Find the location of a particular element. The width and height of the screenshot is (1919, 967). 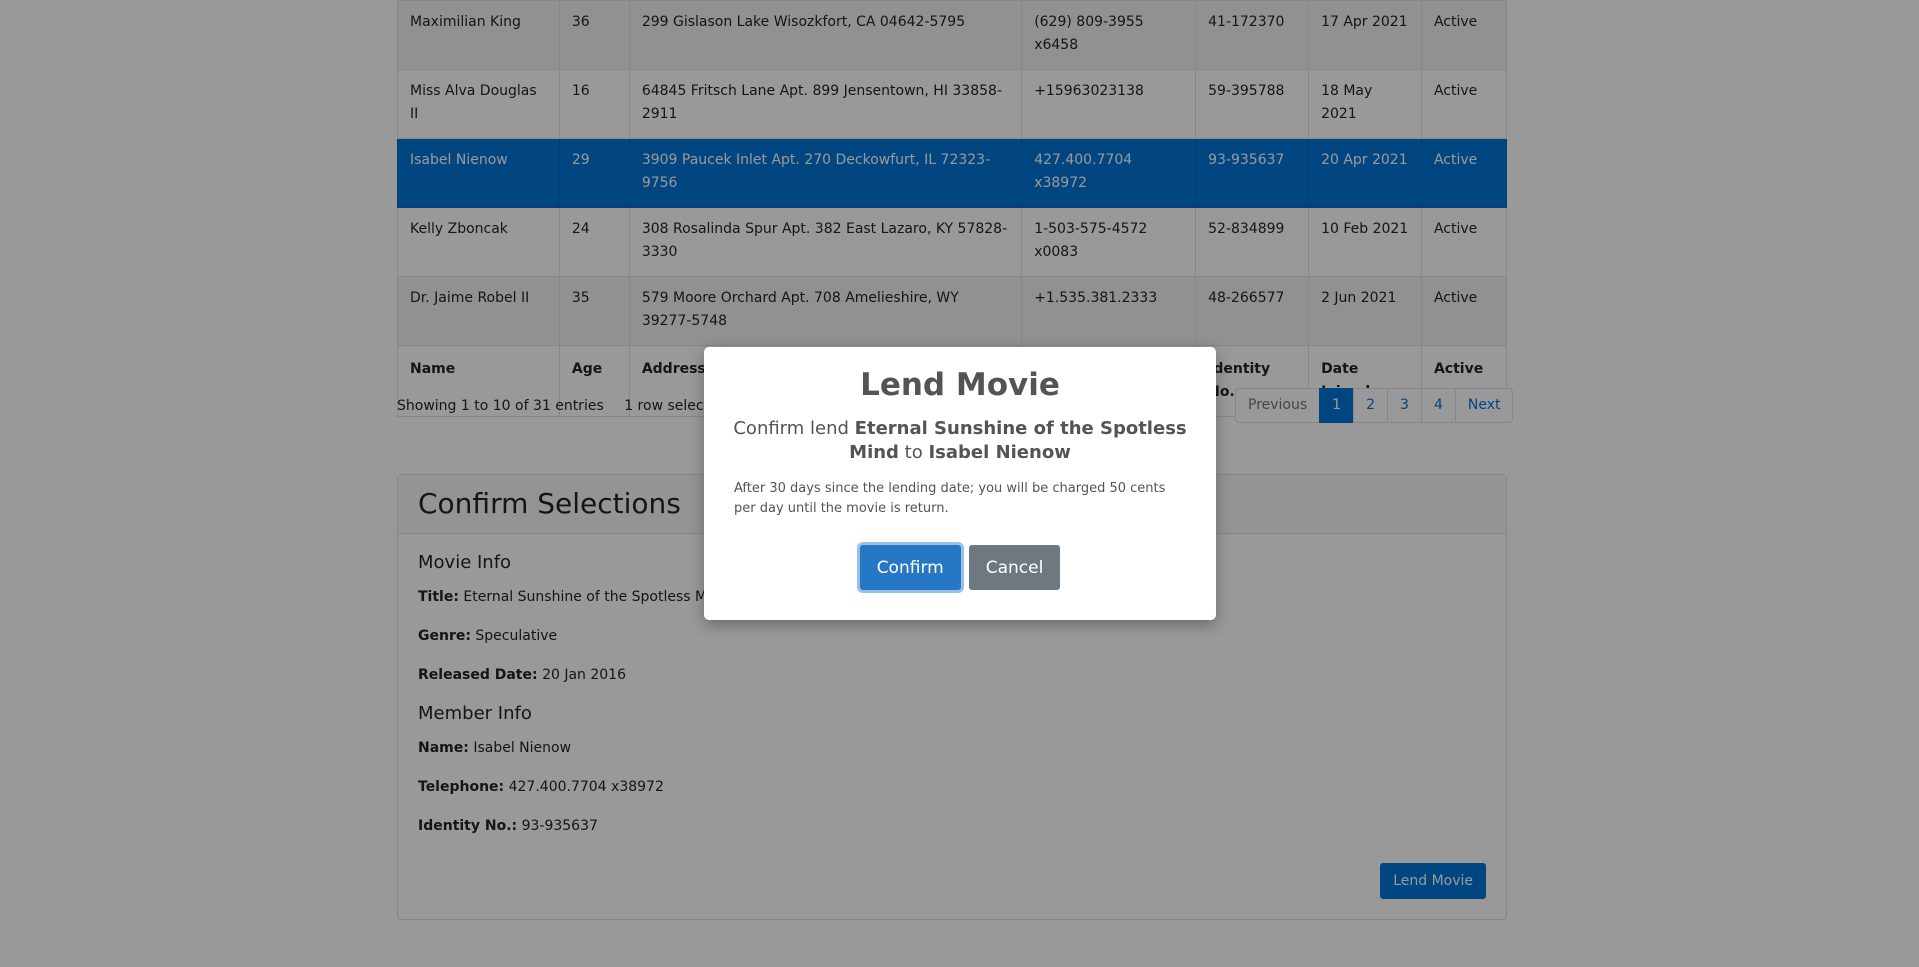

confirm-button: Confirm is located at coordinates (910, 567).